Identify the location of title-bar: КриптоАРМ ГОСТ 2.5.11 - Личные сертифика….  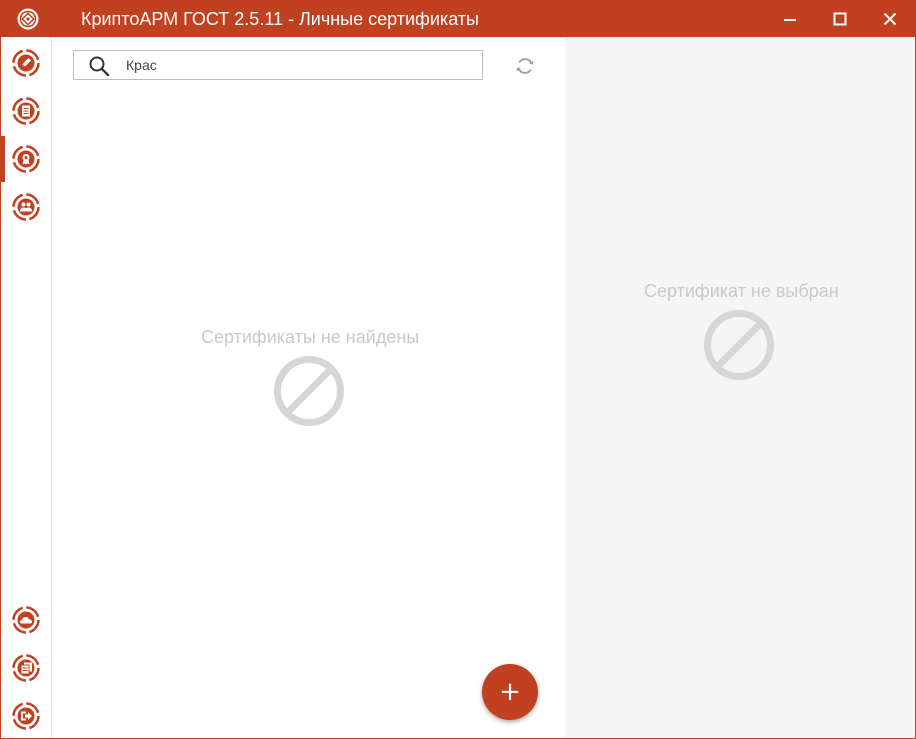
(458, 19).